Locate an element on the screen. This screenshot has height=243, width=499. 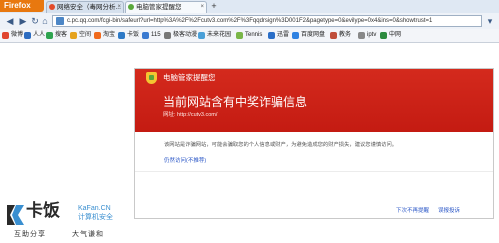
tab-network-security: 网络安全（毒网分析... × is located at coordinates (85, 7).